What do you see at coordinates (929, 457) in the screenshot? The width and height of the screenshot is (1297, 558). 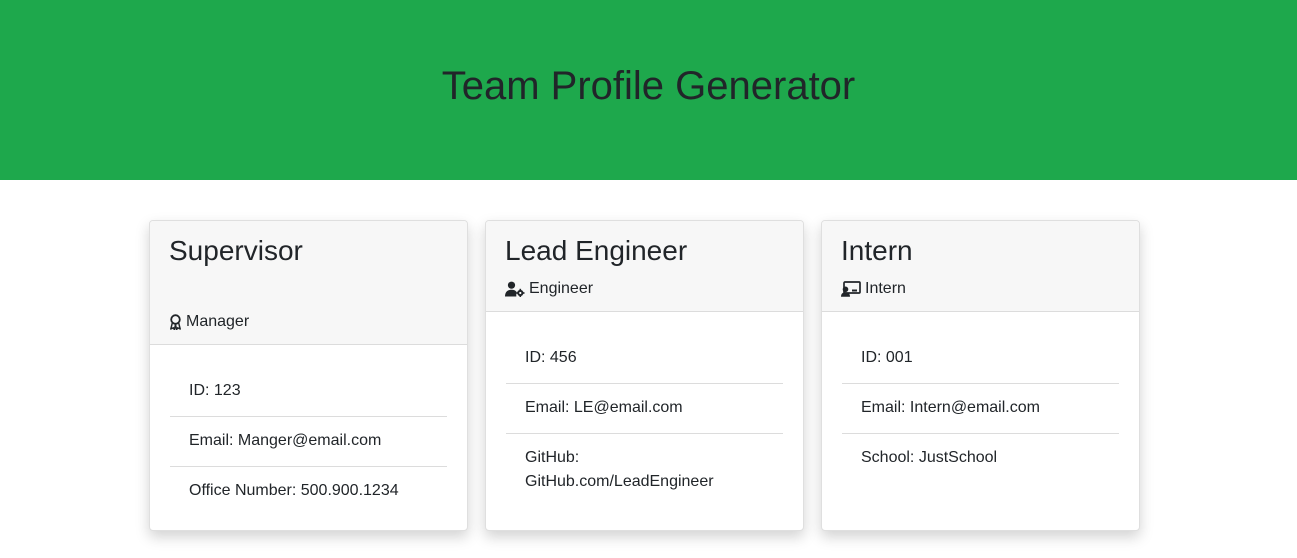 I see `detail-school: School: JustSchool` at bounding box center [929, 457].